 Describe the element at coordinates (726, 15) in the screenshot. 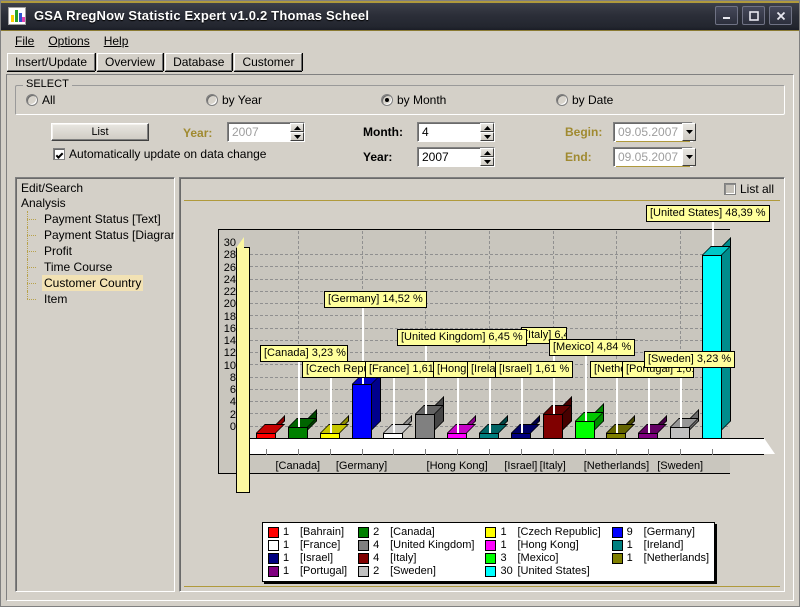

I see `minimize-button` at that location.